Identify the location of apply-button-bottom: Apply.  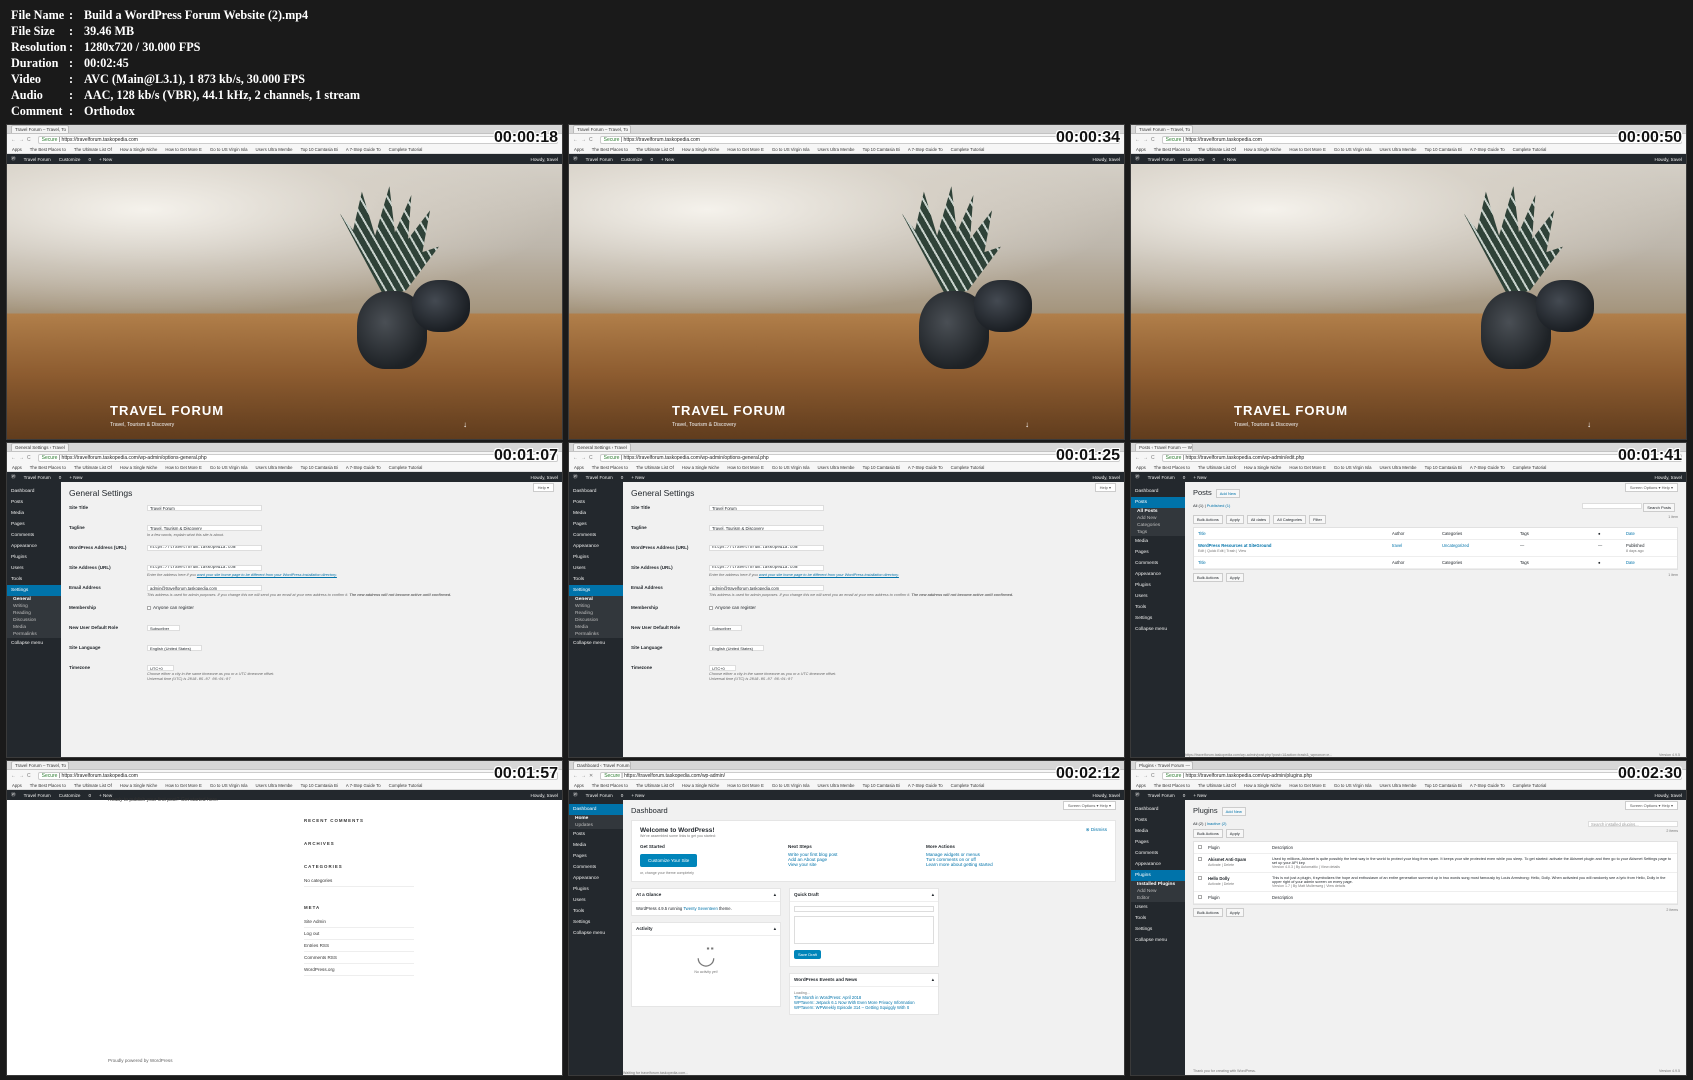
(1234, 912).